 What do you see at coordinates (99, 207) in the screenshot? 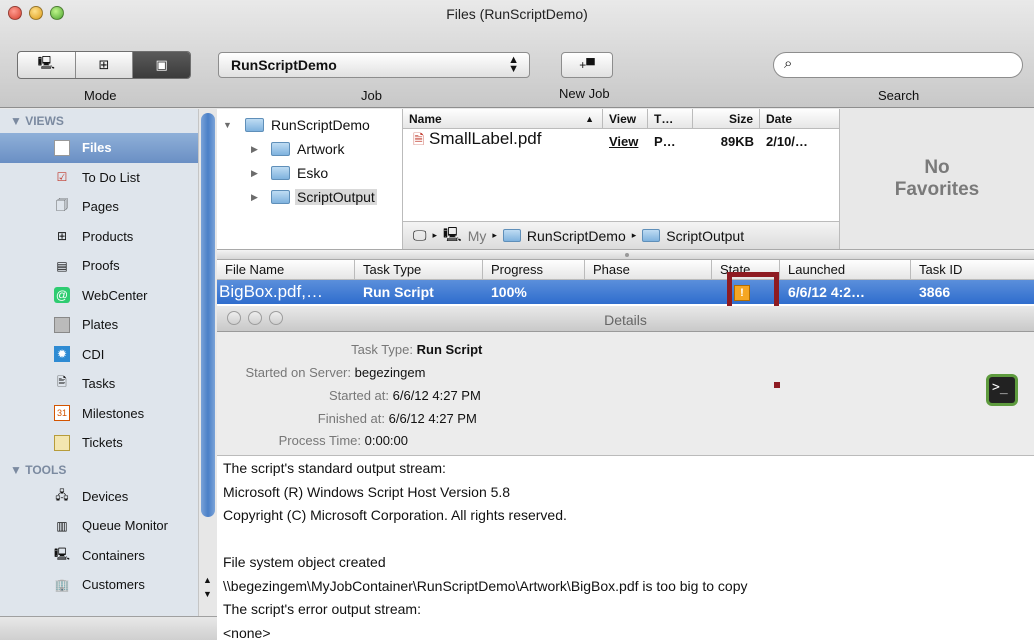
I see `sidebar-item-pages: 🗍 Pages` at bounding box center [99, 207].